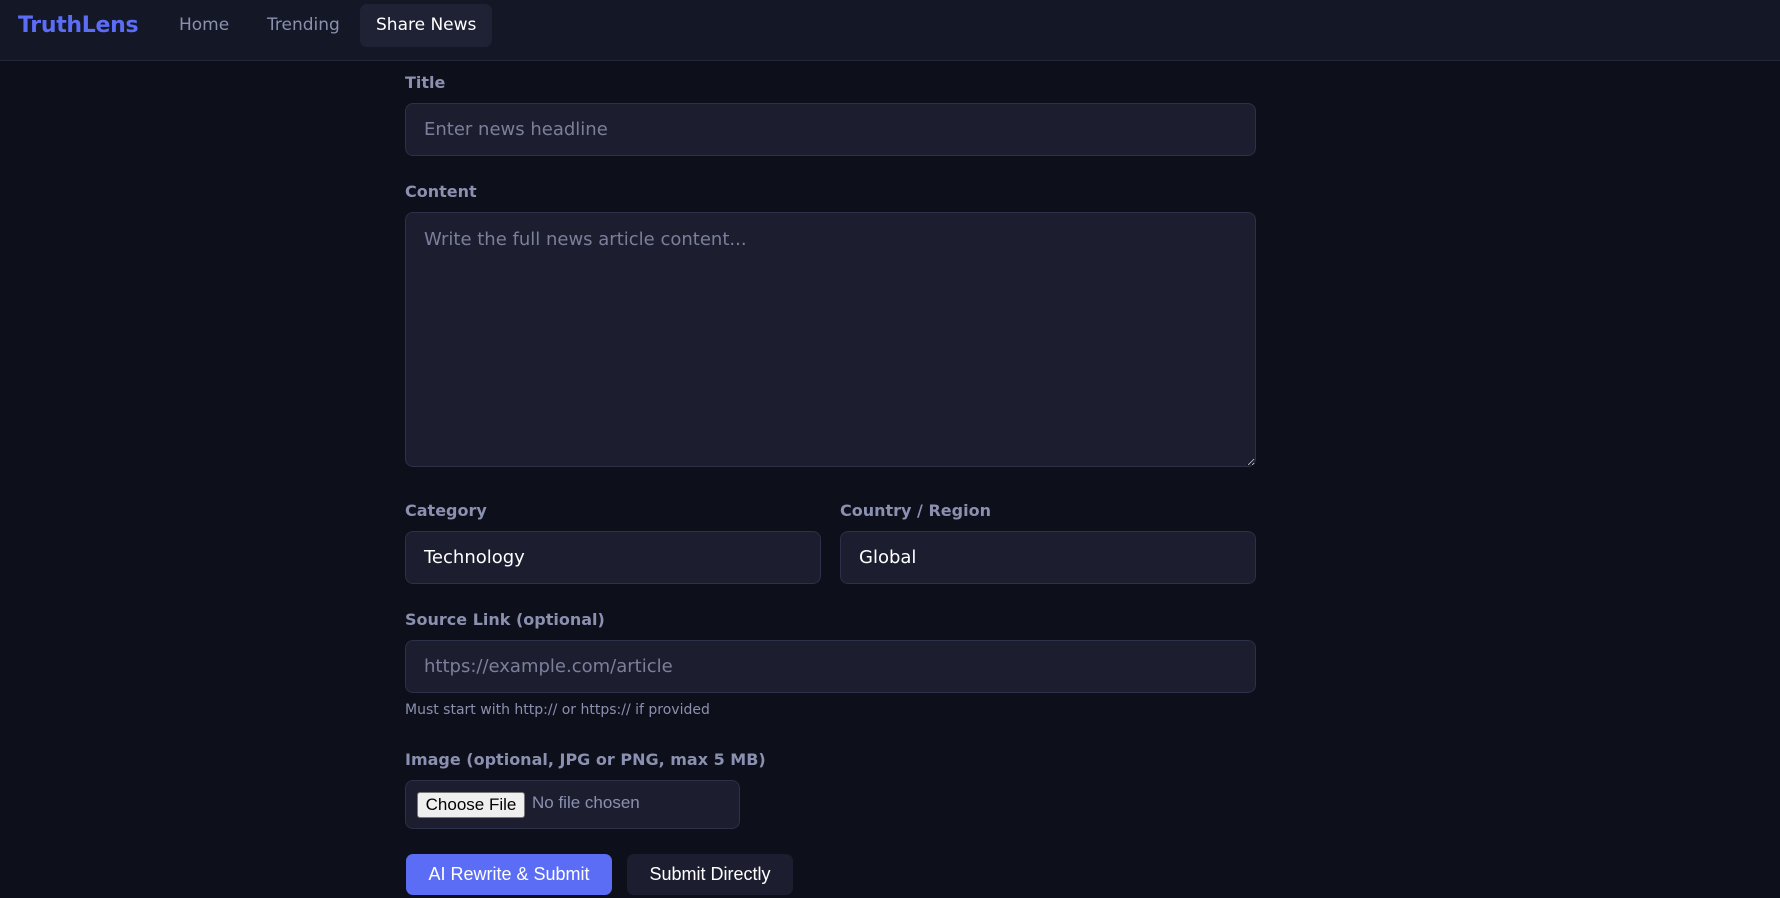 The height and width of the screenshot is (898, 1780). Describe the element at coordinates (426, 25) in the screenshot. I see `nav-share-news: Share News` at that location.